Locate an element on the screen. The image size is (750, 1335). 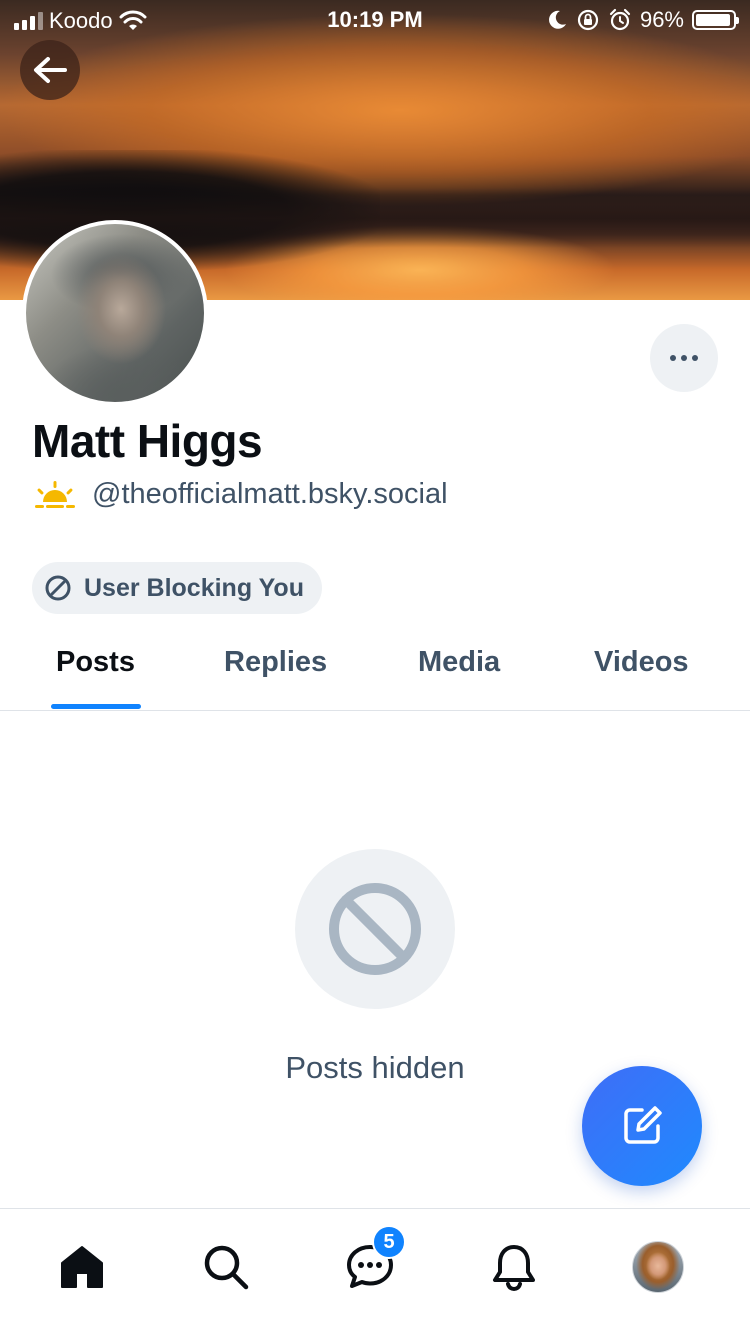
battery-percent: 96% is located at coordinates (661, 19).